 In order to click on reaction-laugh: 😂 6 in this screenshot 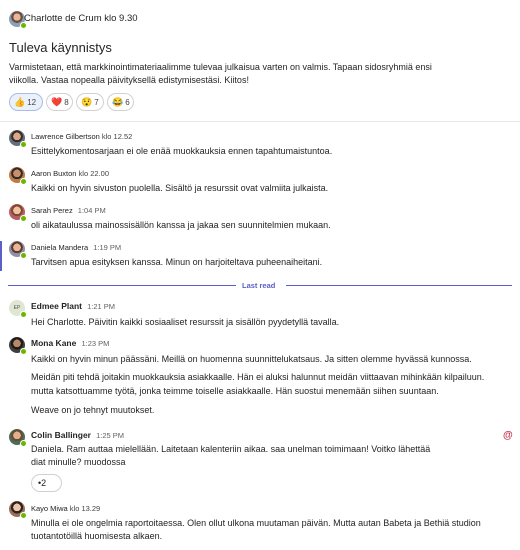, I will do `click(120, 102)`.